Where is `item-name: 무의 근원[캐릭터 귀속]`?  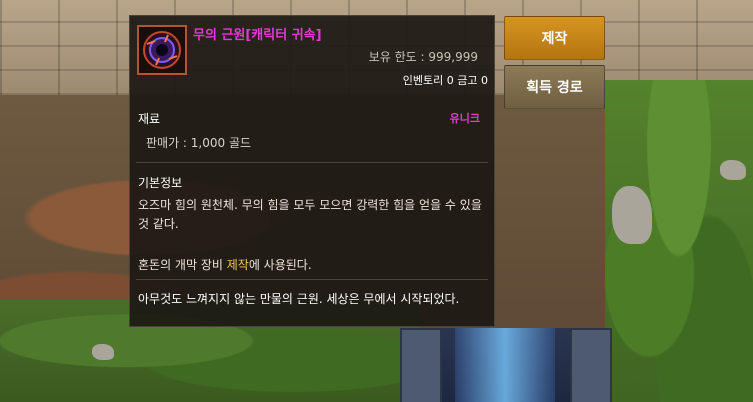
item-name: 무의 근원[캐릭터 귀속] is located at coordinates (257, 35).